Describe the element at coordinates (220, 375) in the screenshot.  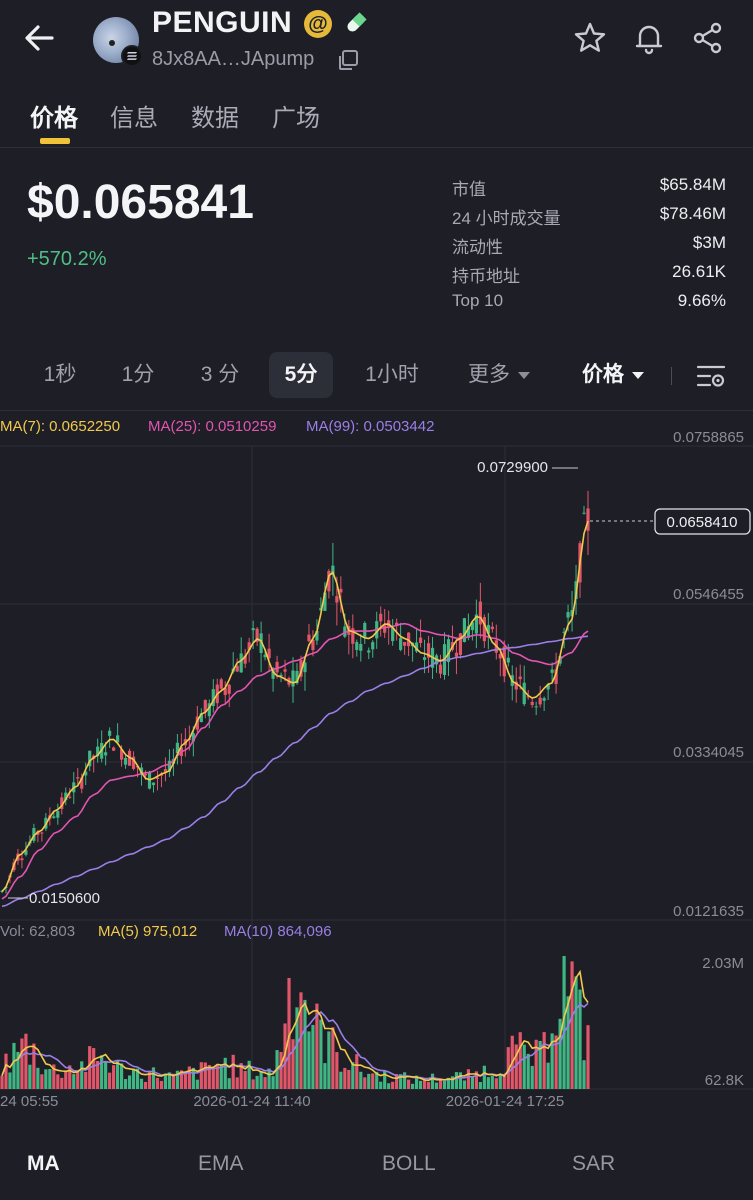
I see `timeframe-3m: 3 分` at that location.